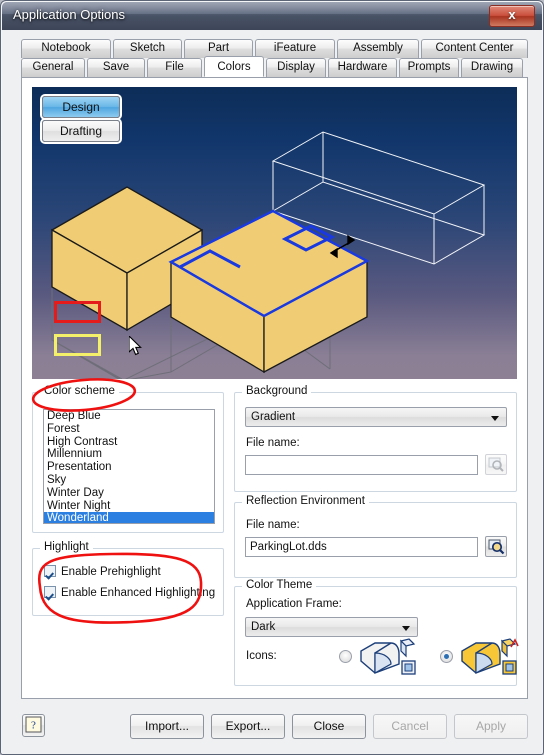  Describe the element at coordinates (361, 465) in the screenshot. I see `background-file-input` at that location.